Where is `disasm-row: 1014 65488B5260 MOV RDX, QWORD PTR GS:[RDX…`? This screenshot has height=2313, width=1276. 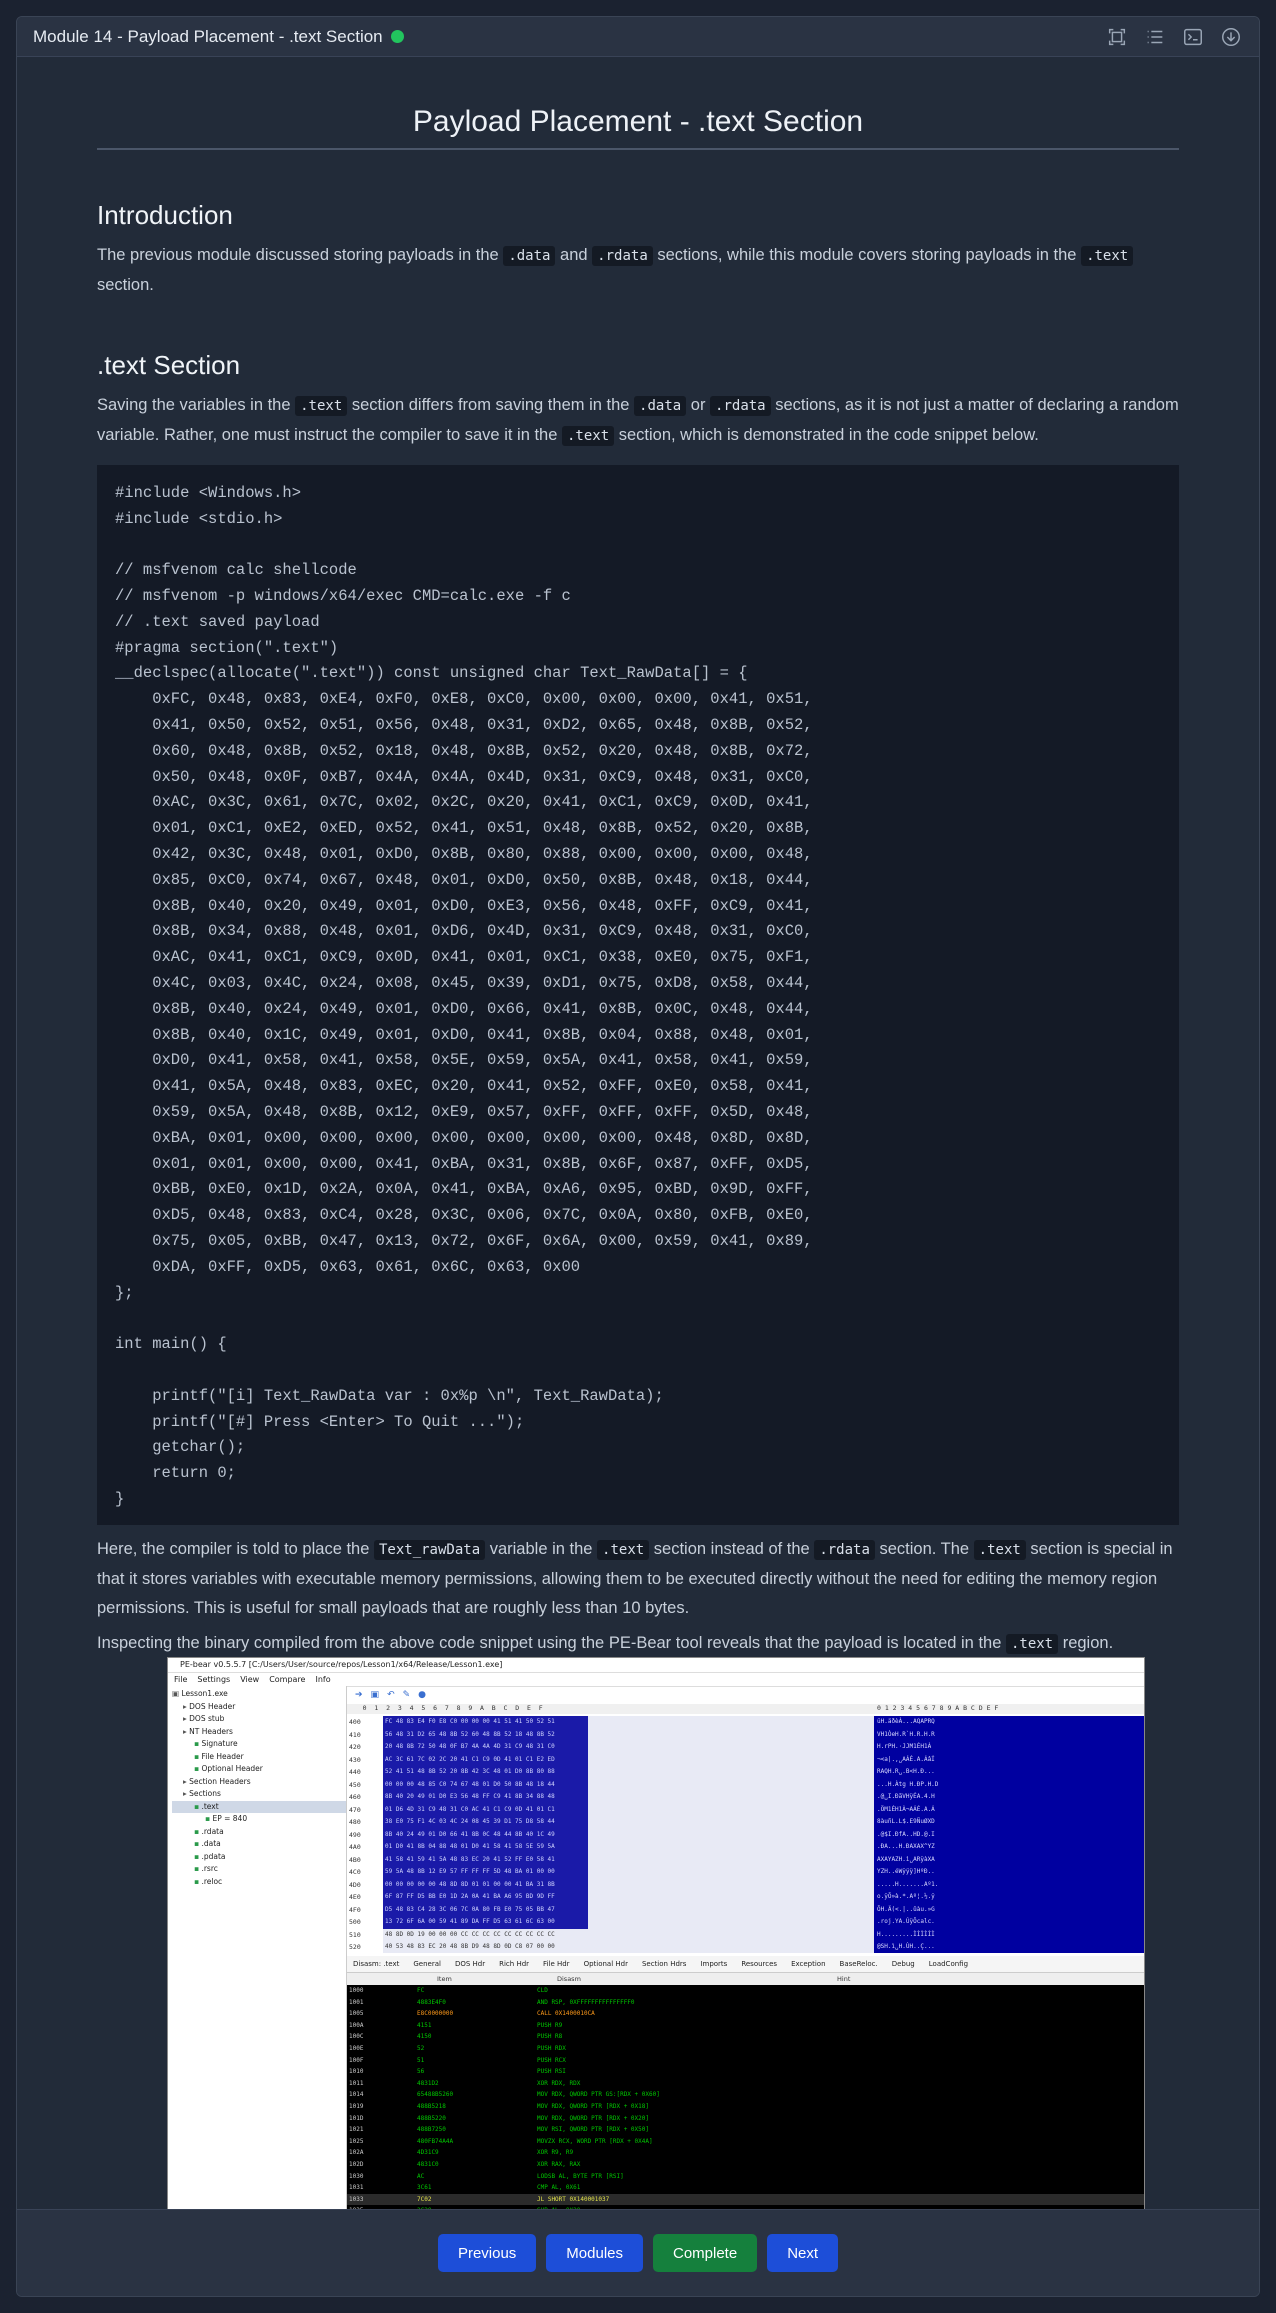 disasm-row: 1014 65488B5260 MOV RDX, QWORD PTR GS:[RDX… is located at coordinates (745, 2095).